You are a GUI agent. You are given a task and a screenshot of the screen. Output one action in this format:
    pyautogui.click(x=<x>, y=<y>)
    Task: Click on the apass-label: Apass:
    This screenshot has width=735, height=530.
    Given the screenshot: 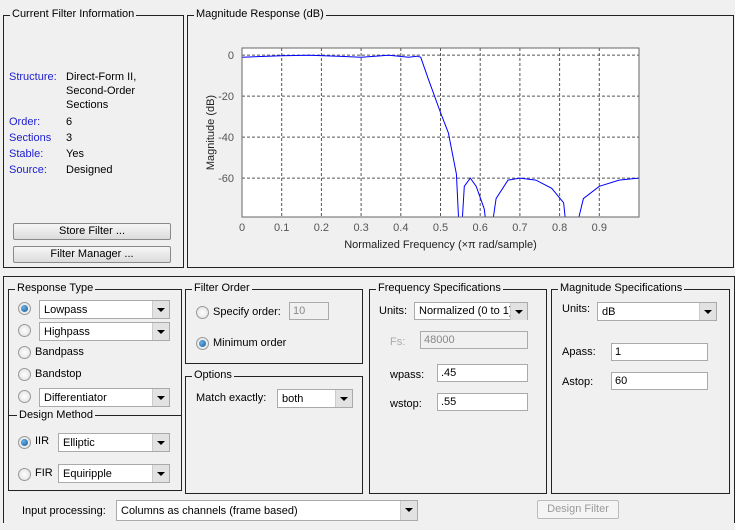 What is the action you would take?
    pyautogui.click(x=579, y=352)
    